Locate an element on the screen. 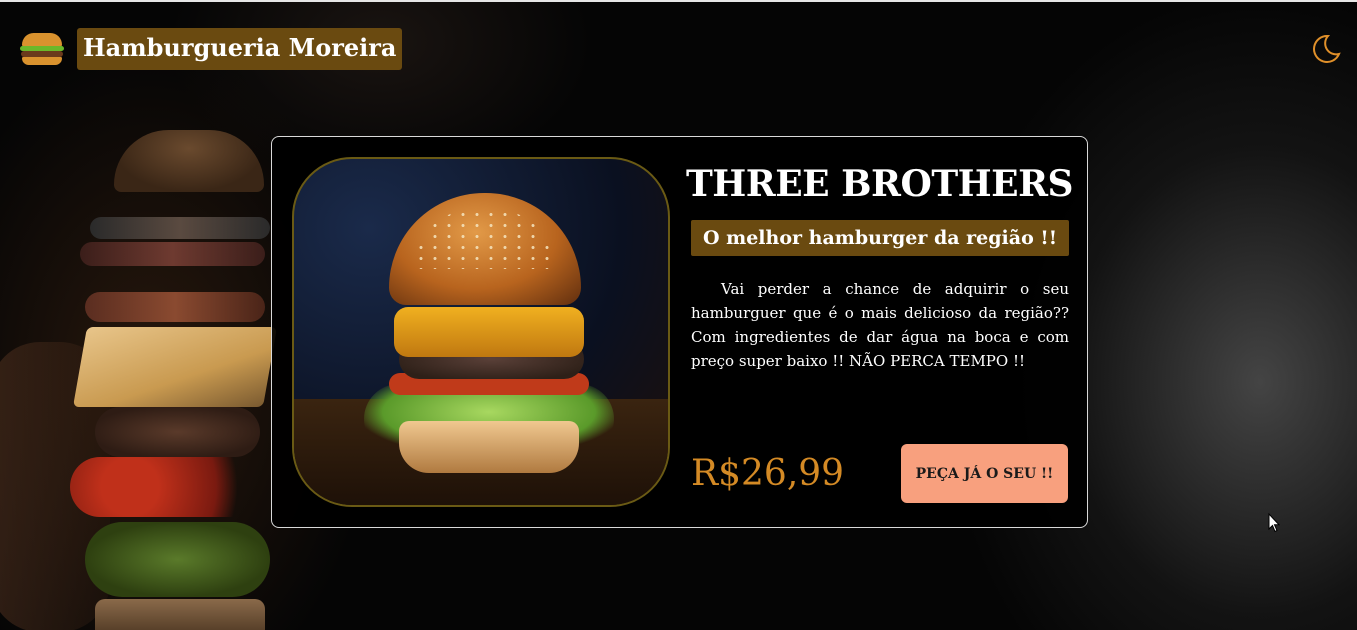  order-button: PEÇA JÁ O SEU !! is located at coordinates (984, 473).